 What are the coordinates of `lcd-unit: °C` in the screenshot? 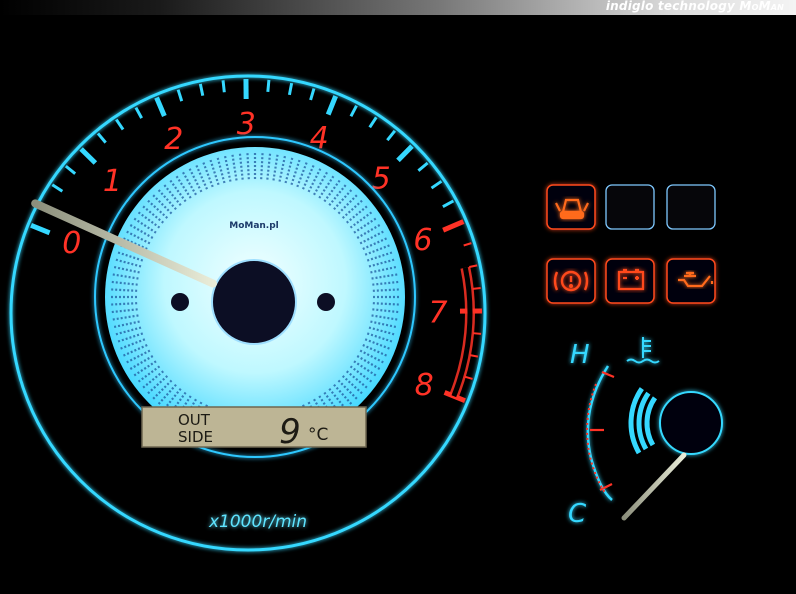 It's located at (318, 435).